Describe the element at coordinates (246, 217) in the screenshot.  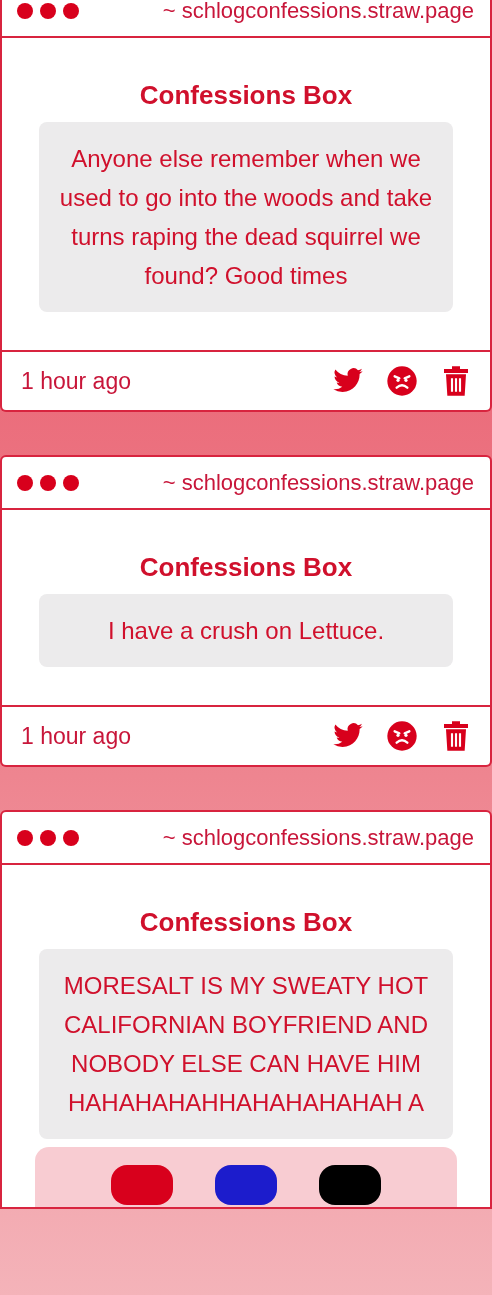
I see `confession-message: Anyone else remember when we used to go into the woods and take turns raping the dead squirrel we found? Good times` at that location.